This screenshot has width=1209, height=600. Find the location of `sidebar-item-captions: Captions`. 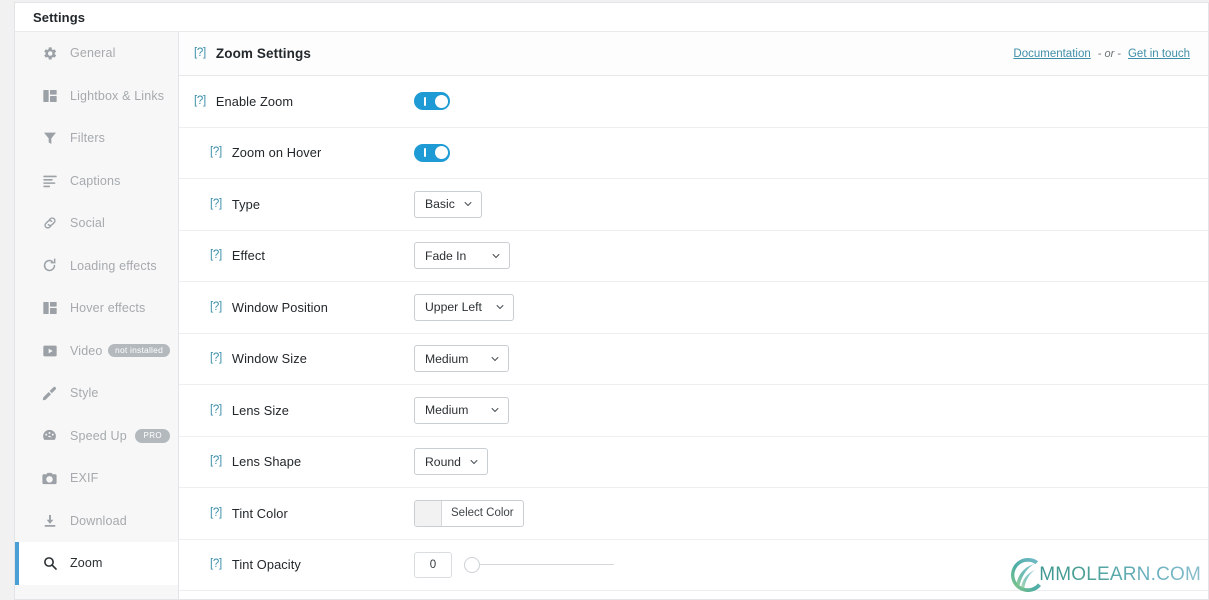

sidebar-item-captions: Captions is located at coordinates (96, 181).